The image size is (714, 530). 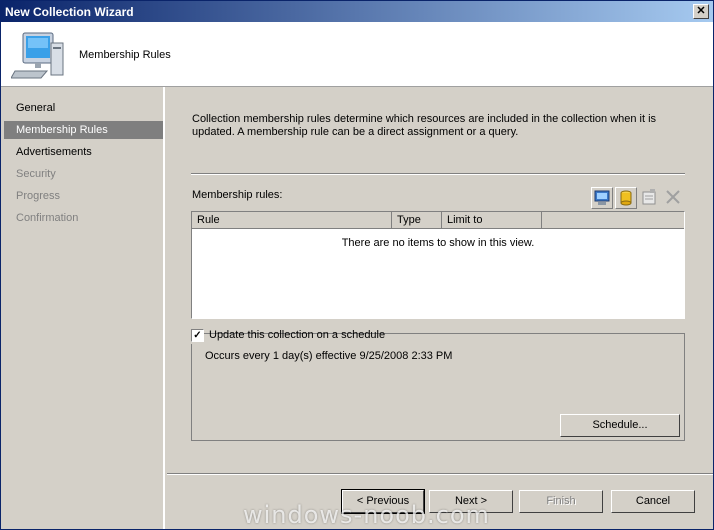 I want to click on nav-item-confirmation: Confirmation, so click(x=47, y=218).